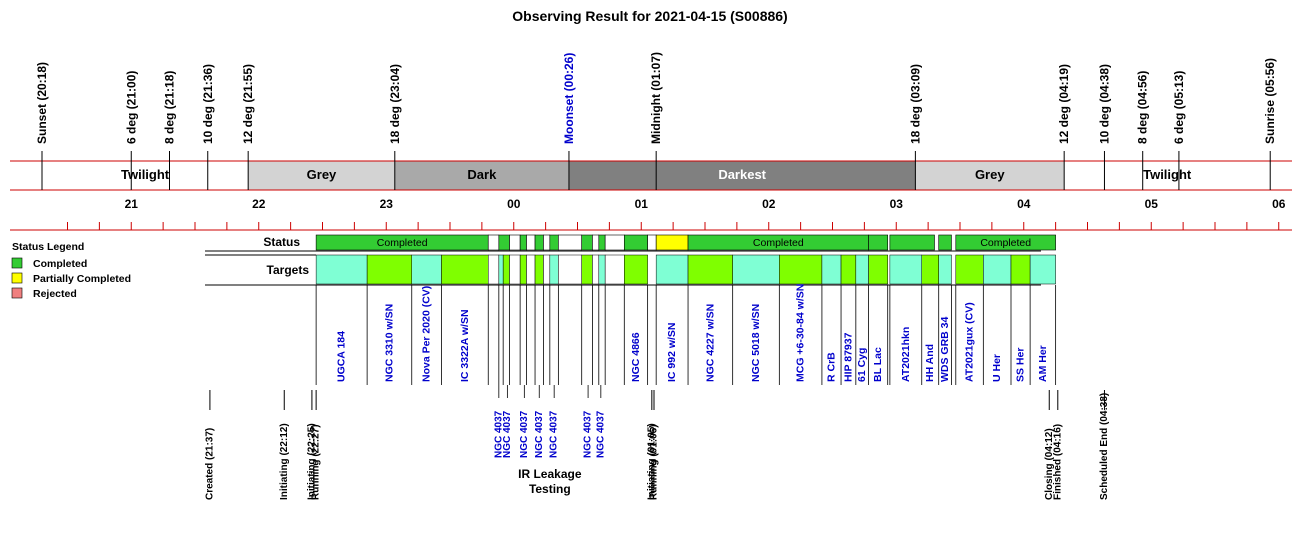 The height and width of the screenshot is (560, 1300). What do you see at coordinates (402, 243) in the screenshot?
I see `status-block-label-0: Completed` at bounding box center [402, 243].